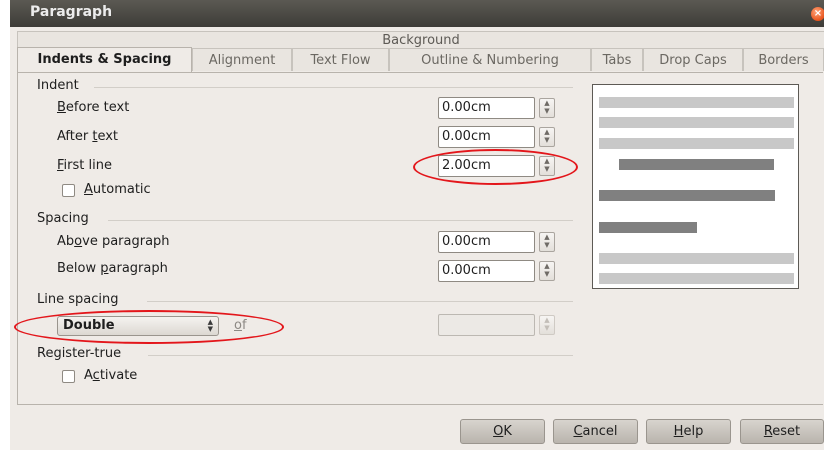 This screenshot has width=824, height=450. Describe the element at coordinates (71, 12) in the screenshot. I see `window-title: Paragraph` at that location.